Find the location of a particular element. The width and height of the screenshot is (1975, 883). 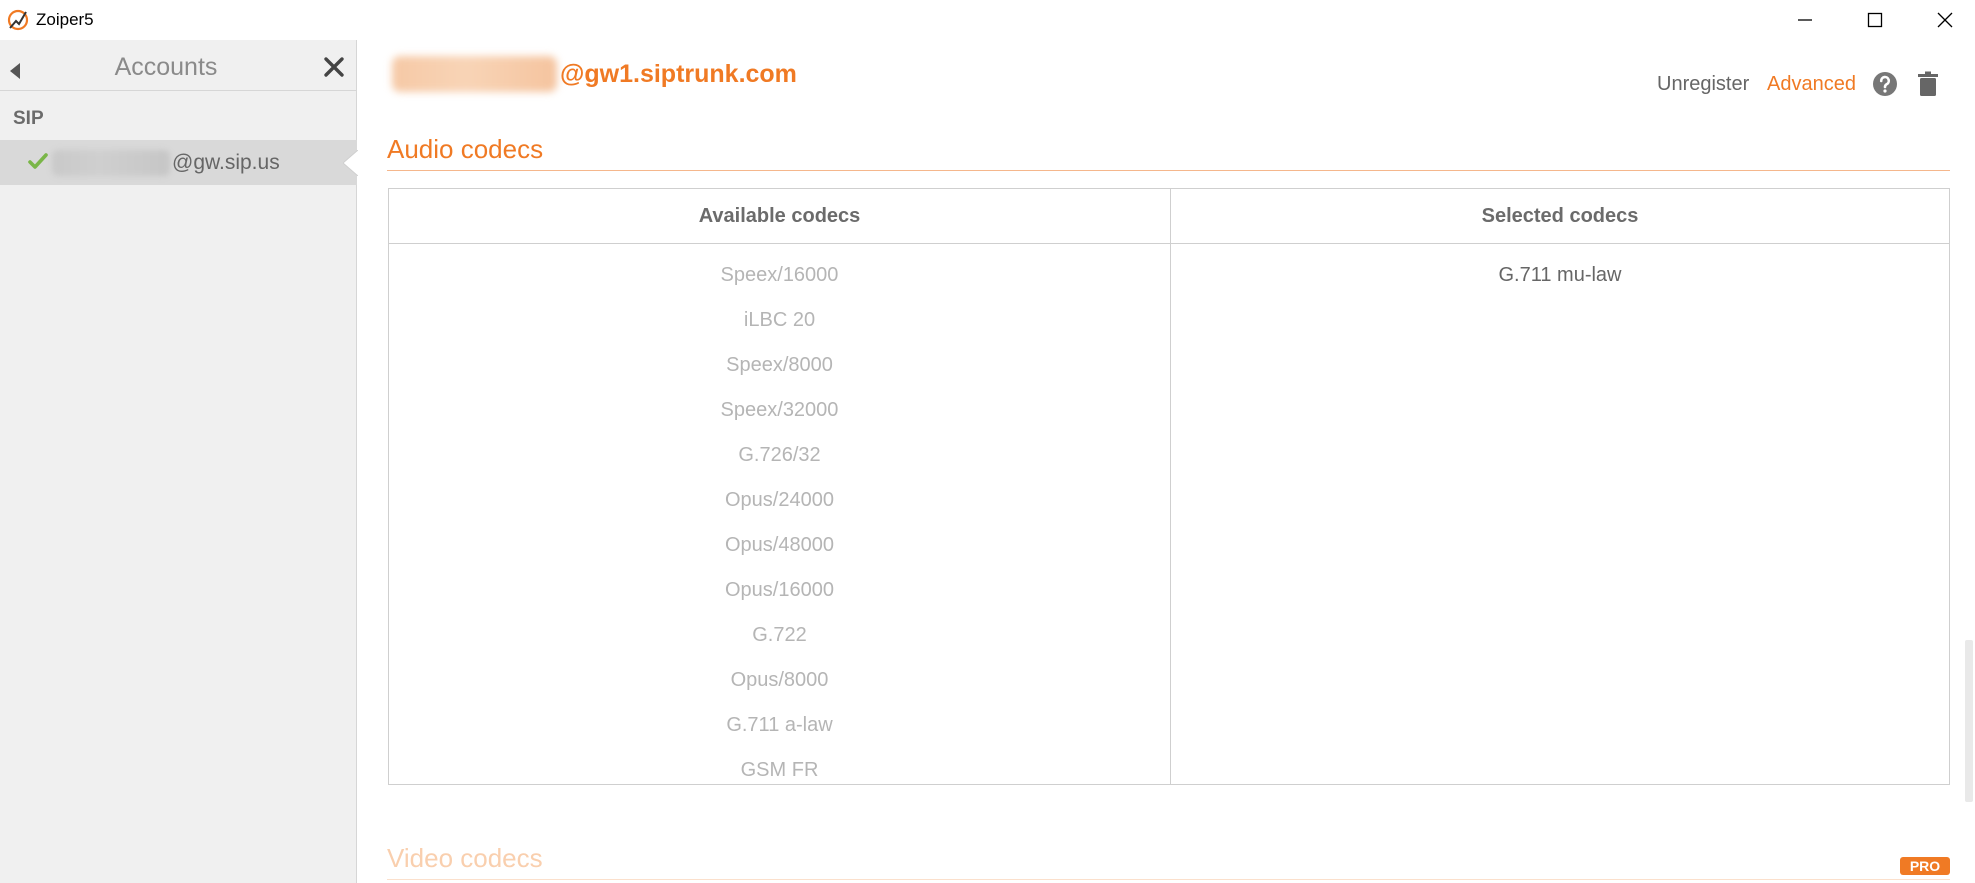

available-codec-item: G.711 a-law is located at coordinates (779, 725).